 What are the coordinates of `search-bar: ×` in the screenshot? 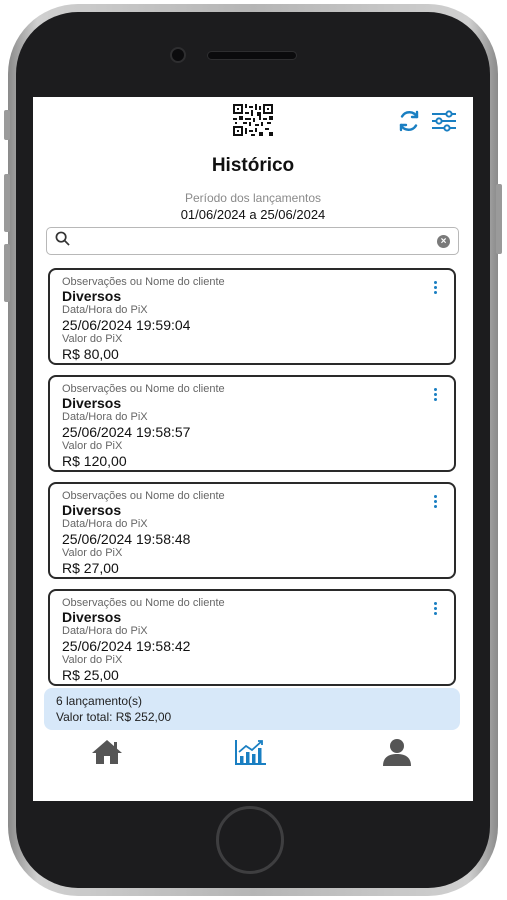 It's located at (252, 241).